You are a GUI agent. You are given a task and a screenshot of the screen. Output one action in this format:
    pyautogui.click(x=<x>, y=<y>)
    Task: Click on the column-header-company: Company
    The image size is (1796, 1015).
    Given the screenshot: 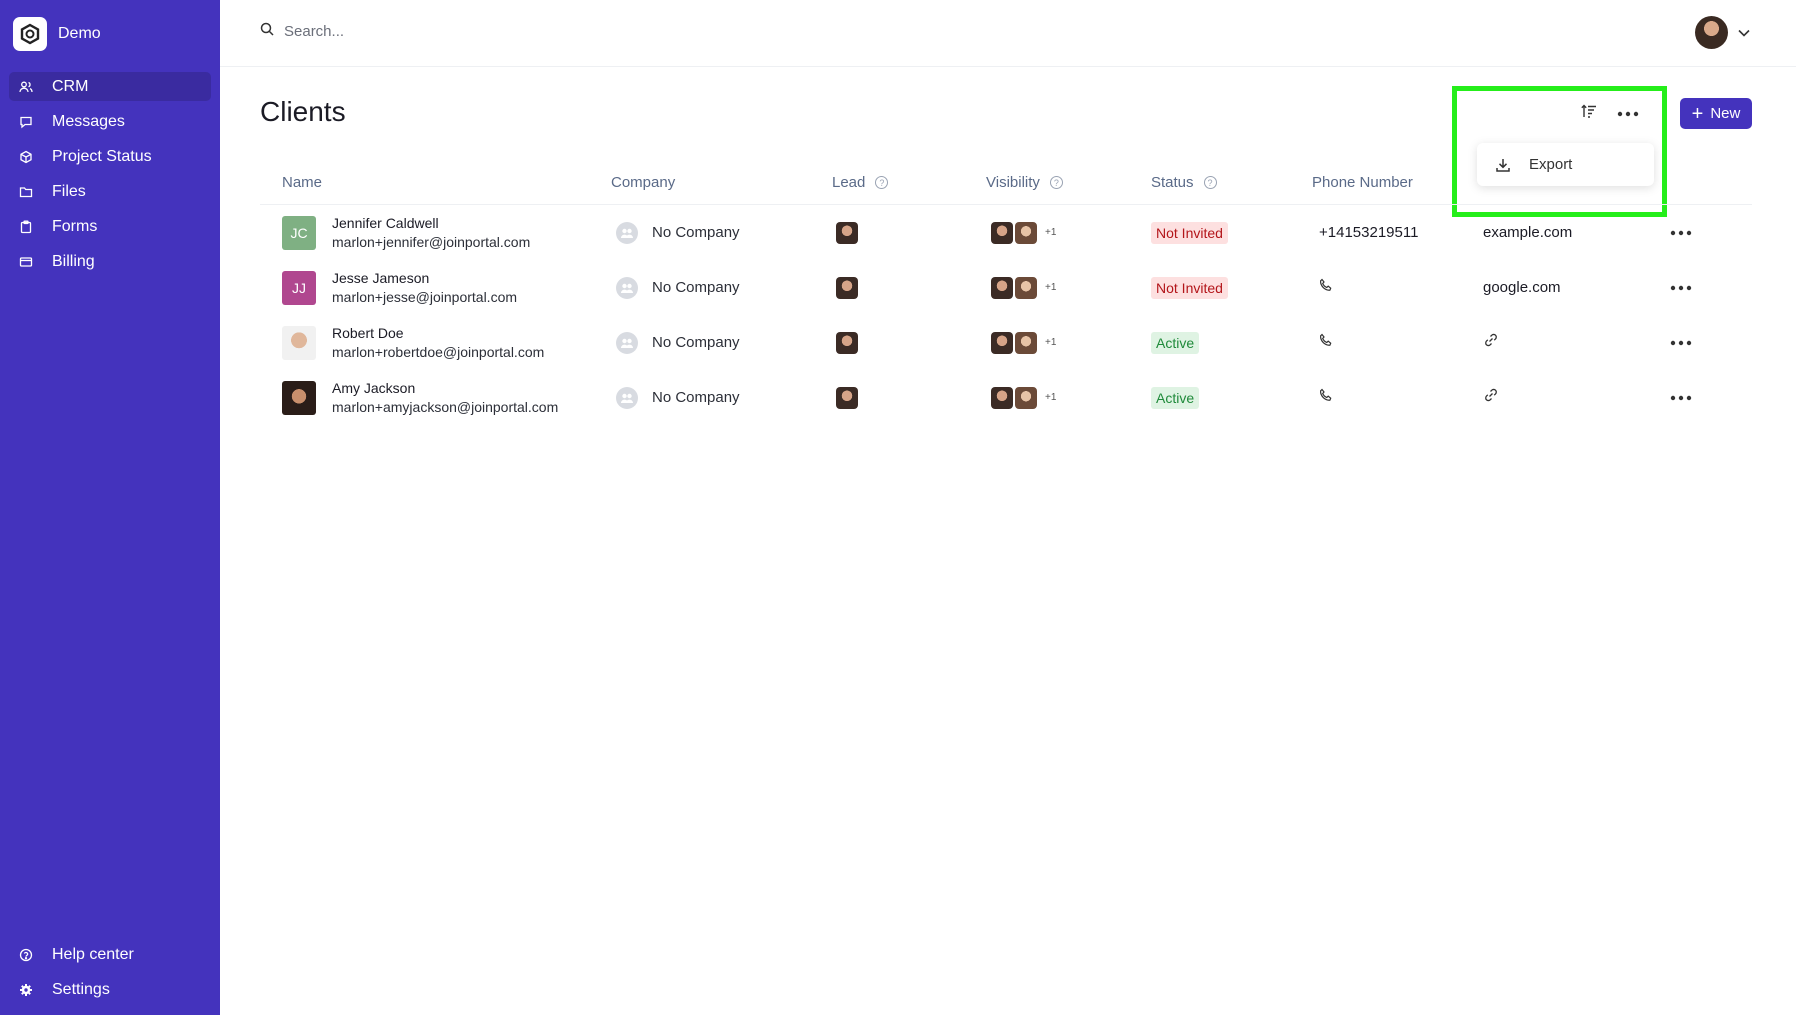 What is the action you would take?
    pyautogui.click(x=643, y=182)
    